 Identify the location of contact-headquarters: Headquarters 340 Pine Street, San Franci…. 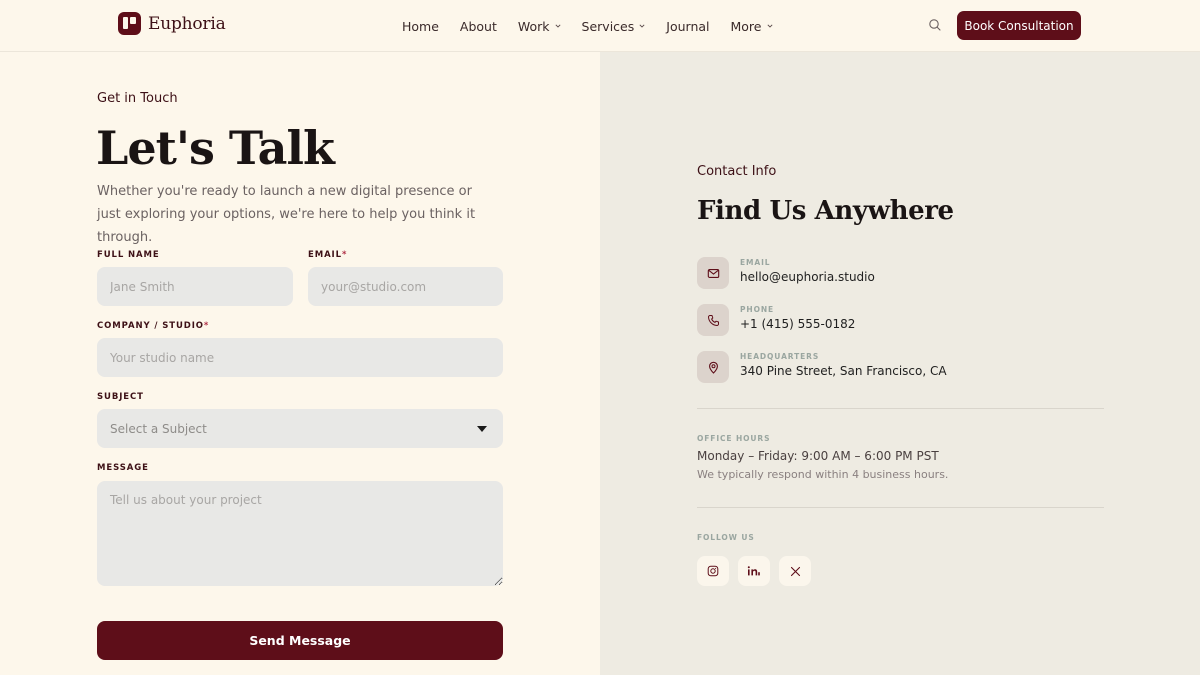
(907, 367).